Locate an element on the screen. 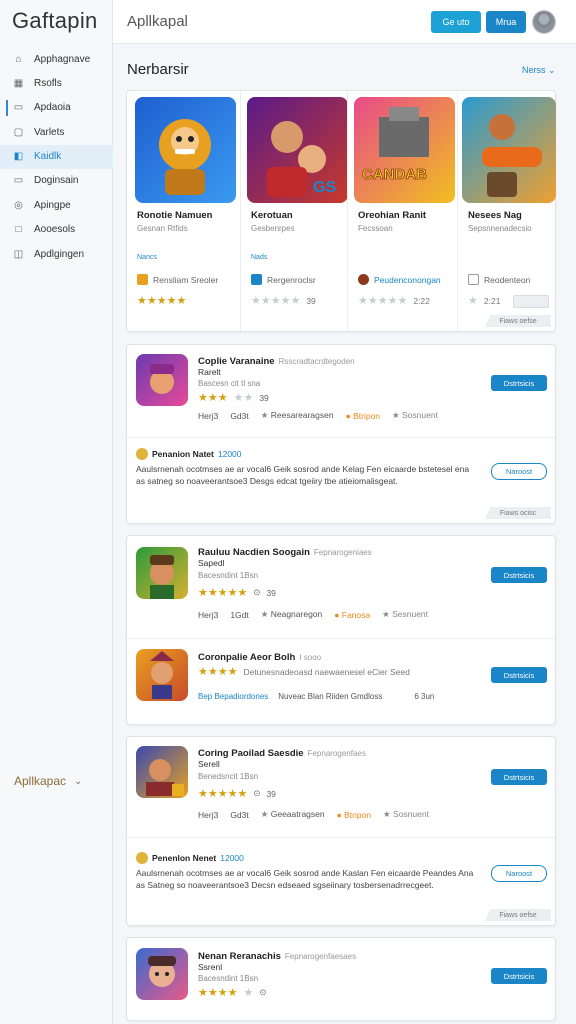 The image size is (576, 1024). app-name: Rauluu Nacdien Soogain Fepnarogeniaes is located at coordinates (285, 552).